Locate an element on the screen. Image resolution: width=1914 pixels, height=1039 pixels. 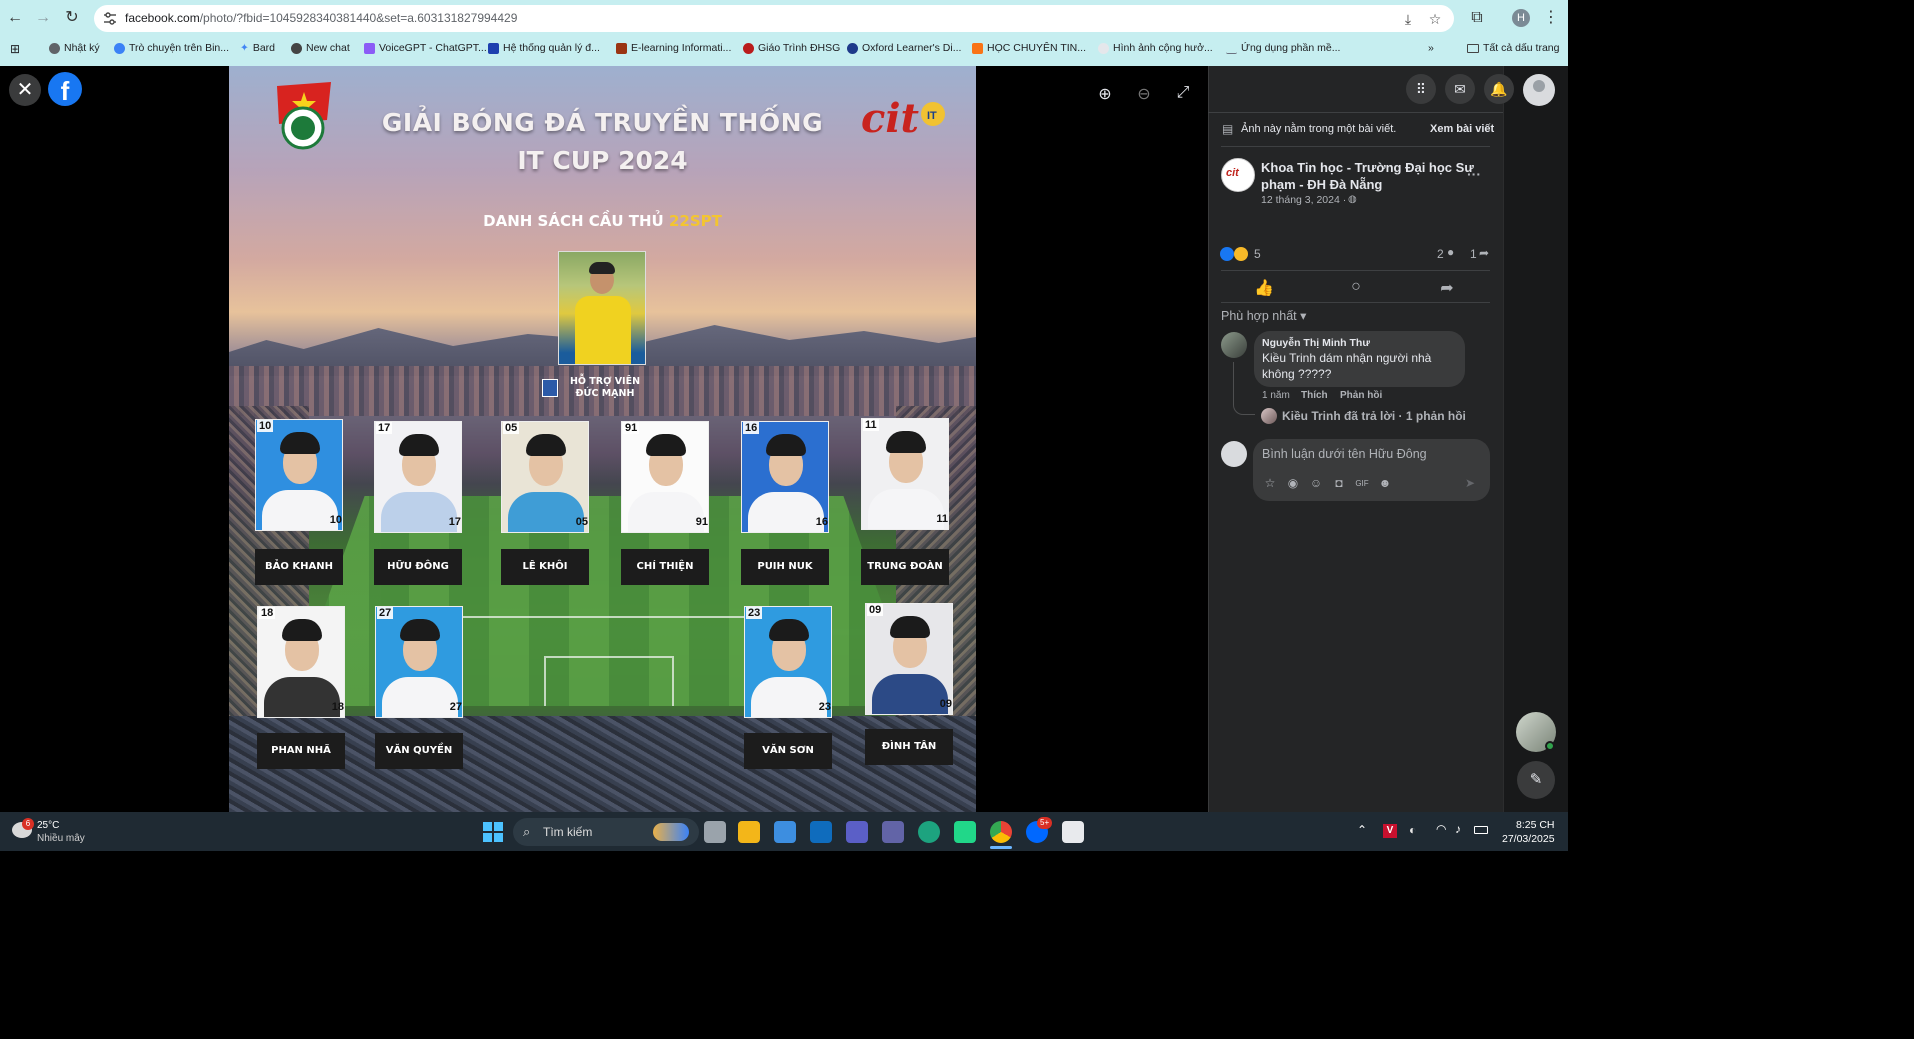
vietkey-icon: V is located at coordinates (1390, 831).